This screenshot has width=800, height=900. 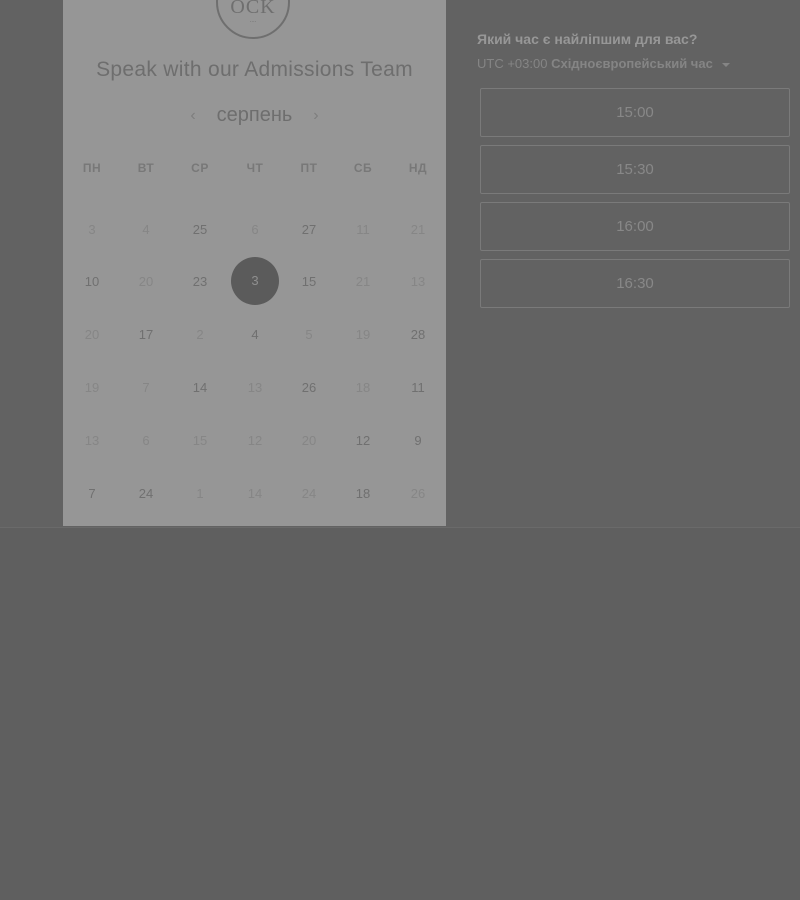 I want to click on month-navigation: ‹ серпень ›, so click(x=254, y=117).